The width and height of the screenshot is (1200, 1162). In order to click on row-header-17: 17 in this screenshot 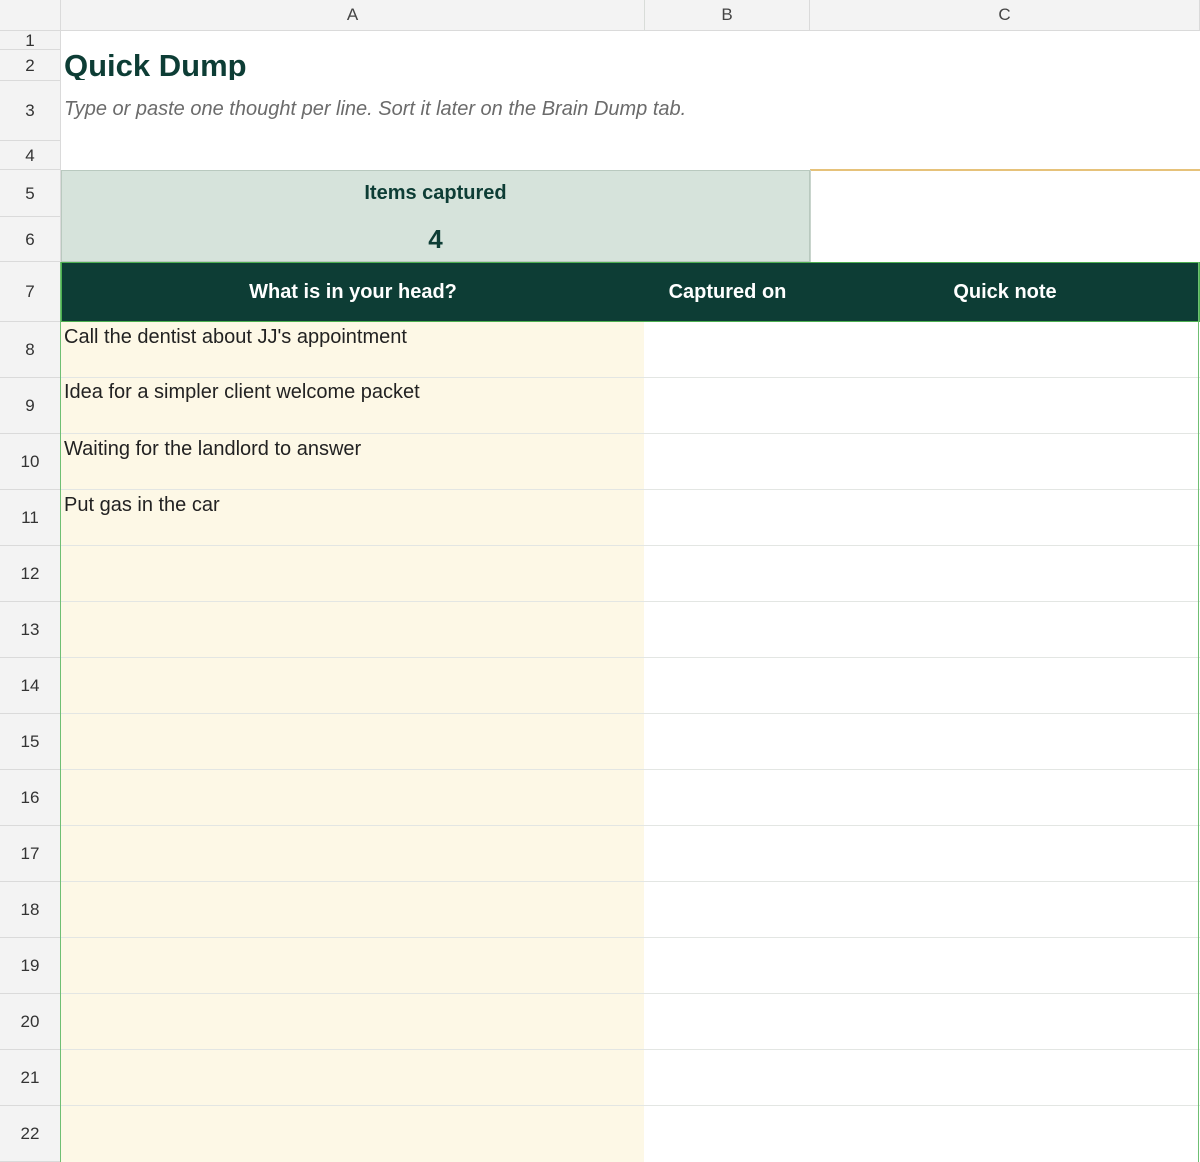, I will do `click(30, 854)`.